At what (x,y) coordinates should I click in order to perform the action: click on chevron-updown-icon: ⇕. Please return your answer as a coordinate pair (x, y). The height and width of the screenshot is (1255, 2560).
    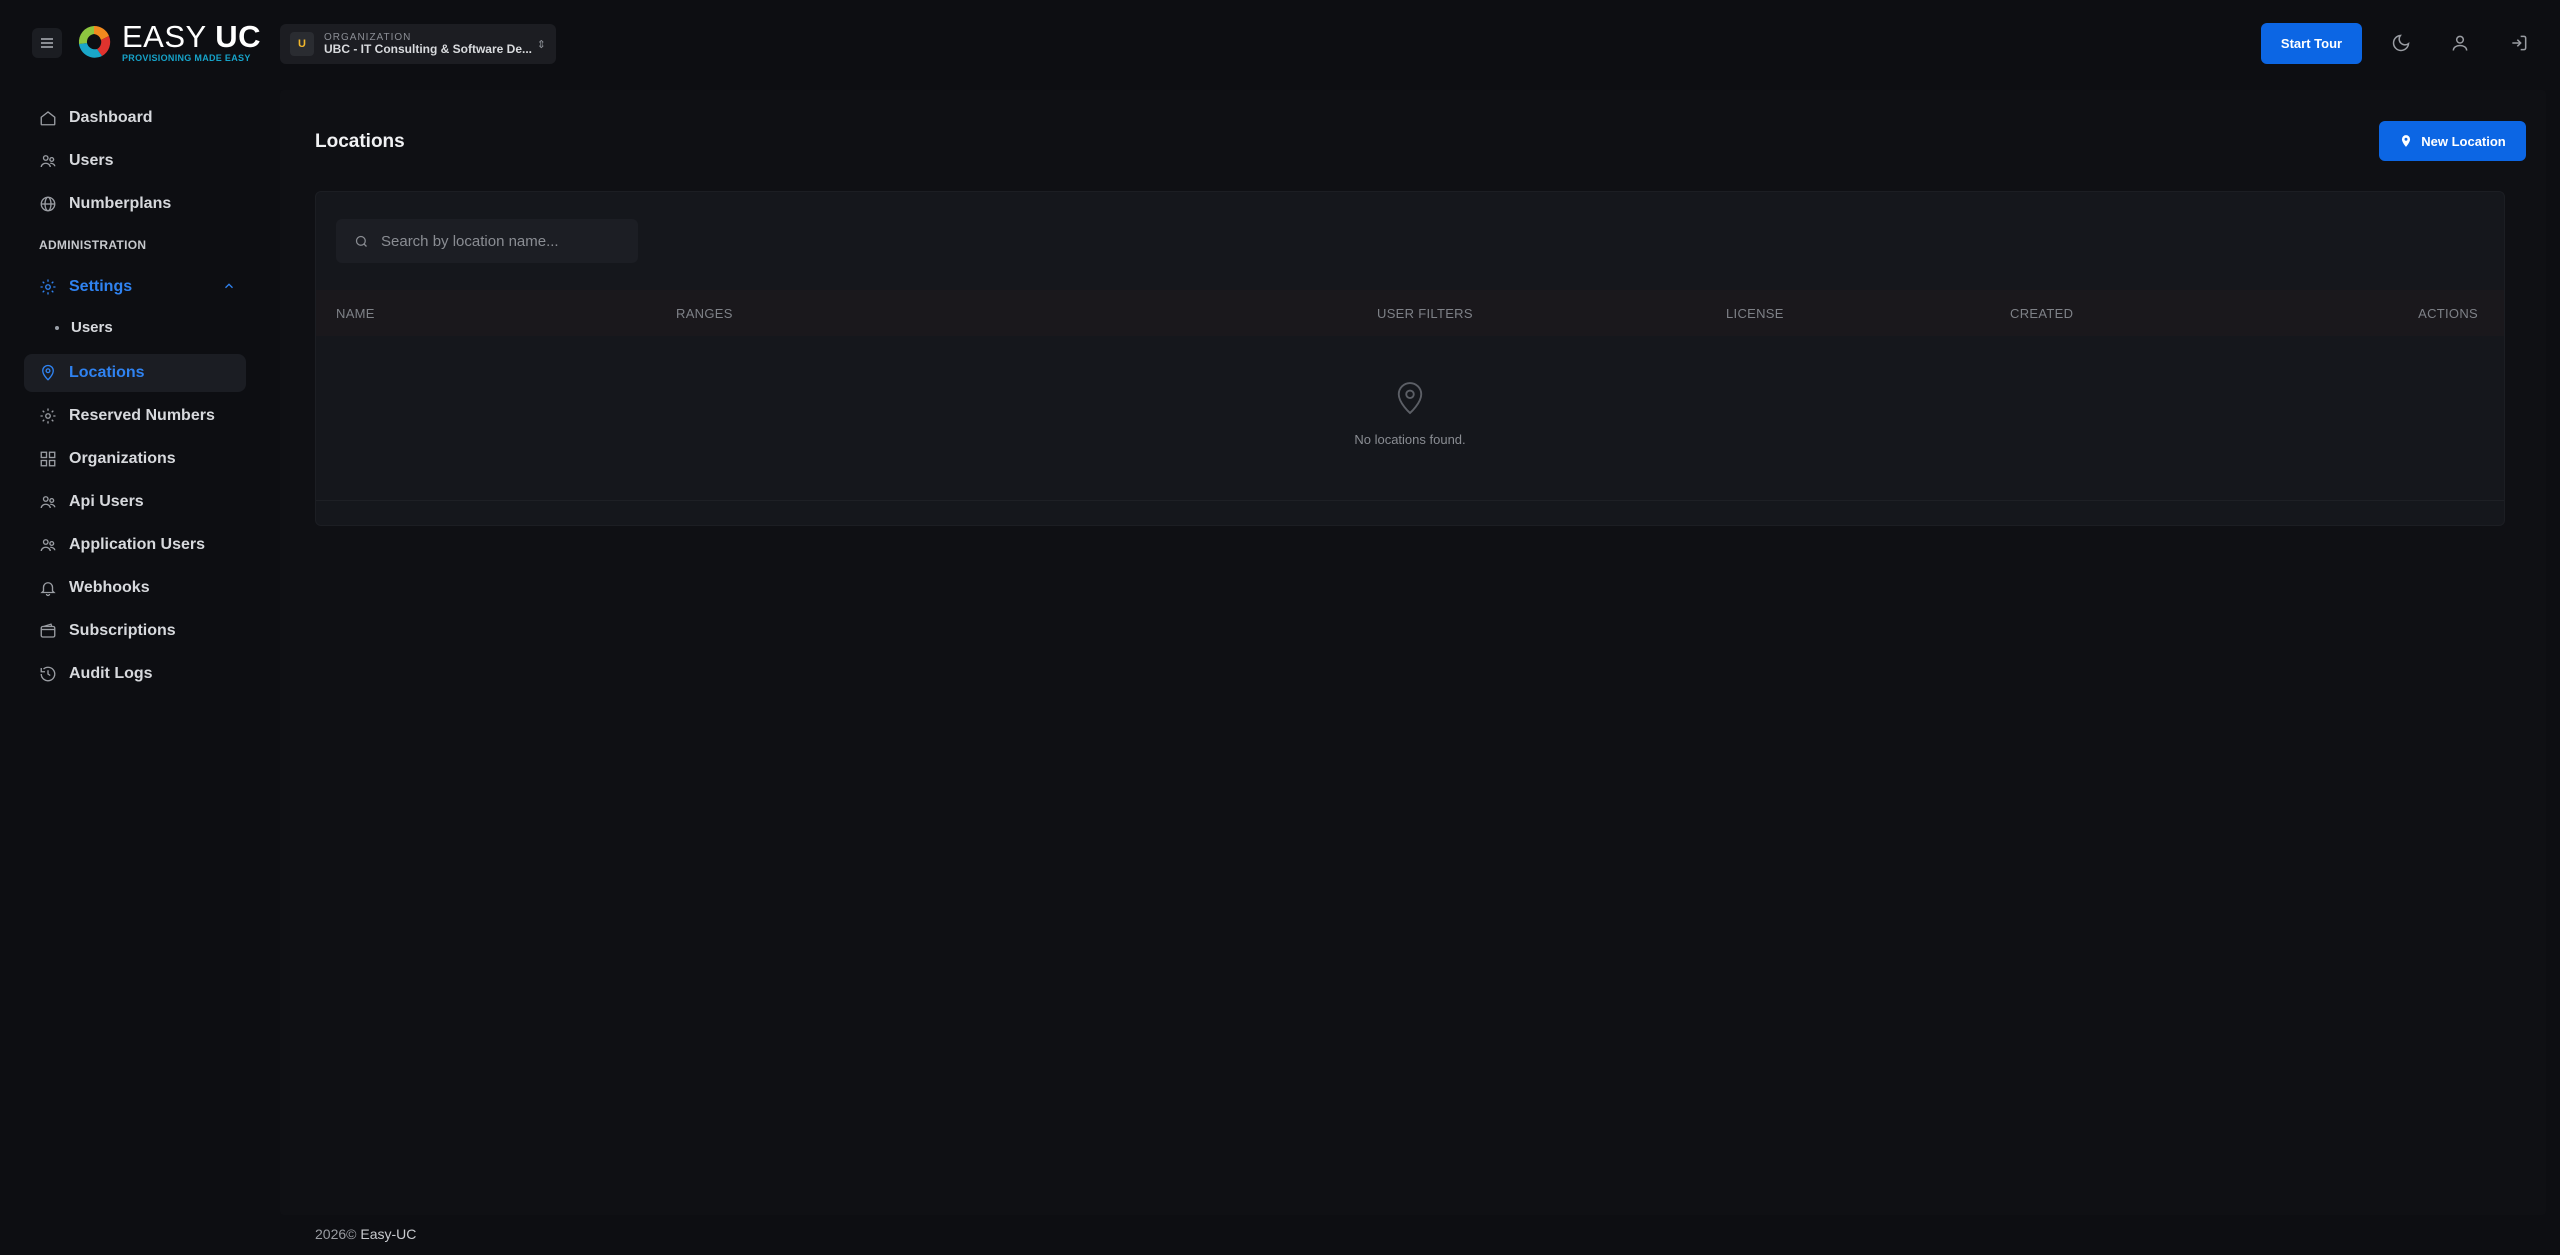
    Looking at the image, I should click on (541, 44).